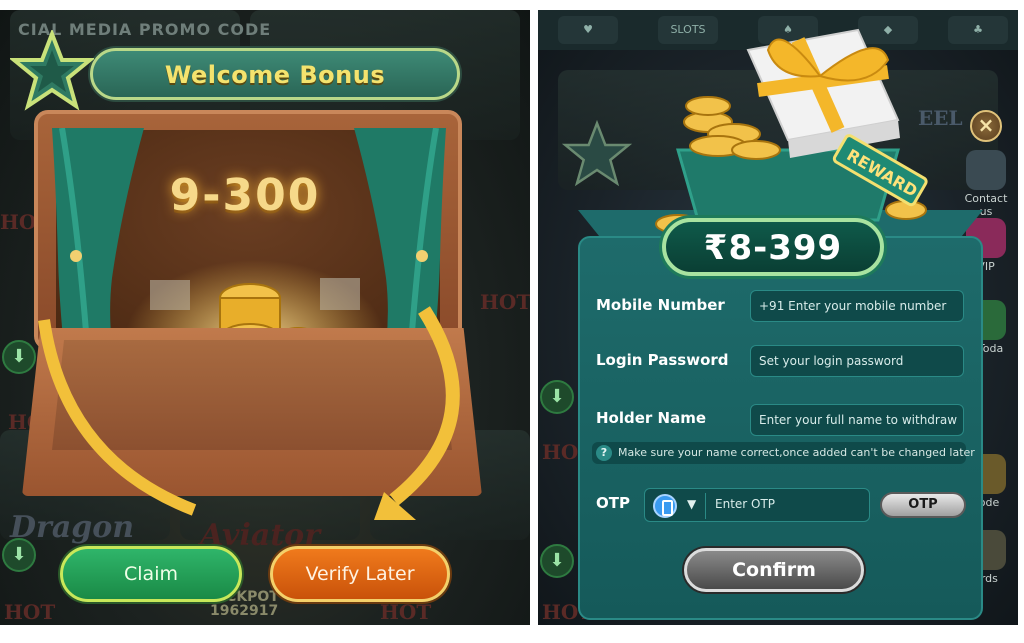  Describe the element at coordinates (857, 420) in the screenshot. I see `holder-name-input: Enter your full name to withdraw` at that location.